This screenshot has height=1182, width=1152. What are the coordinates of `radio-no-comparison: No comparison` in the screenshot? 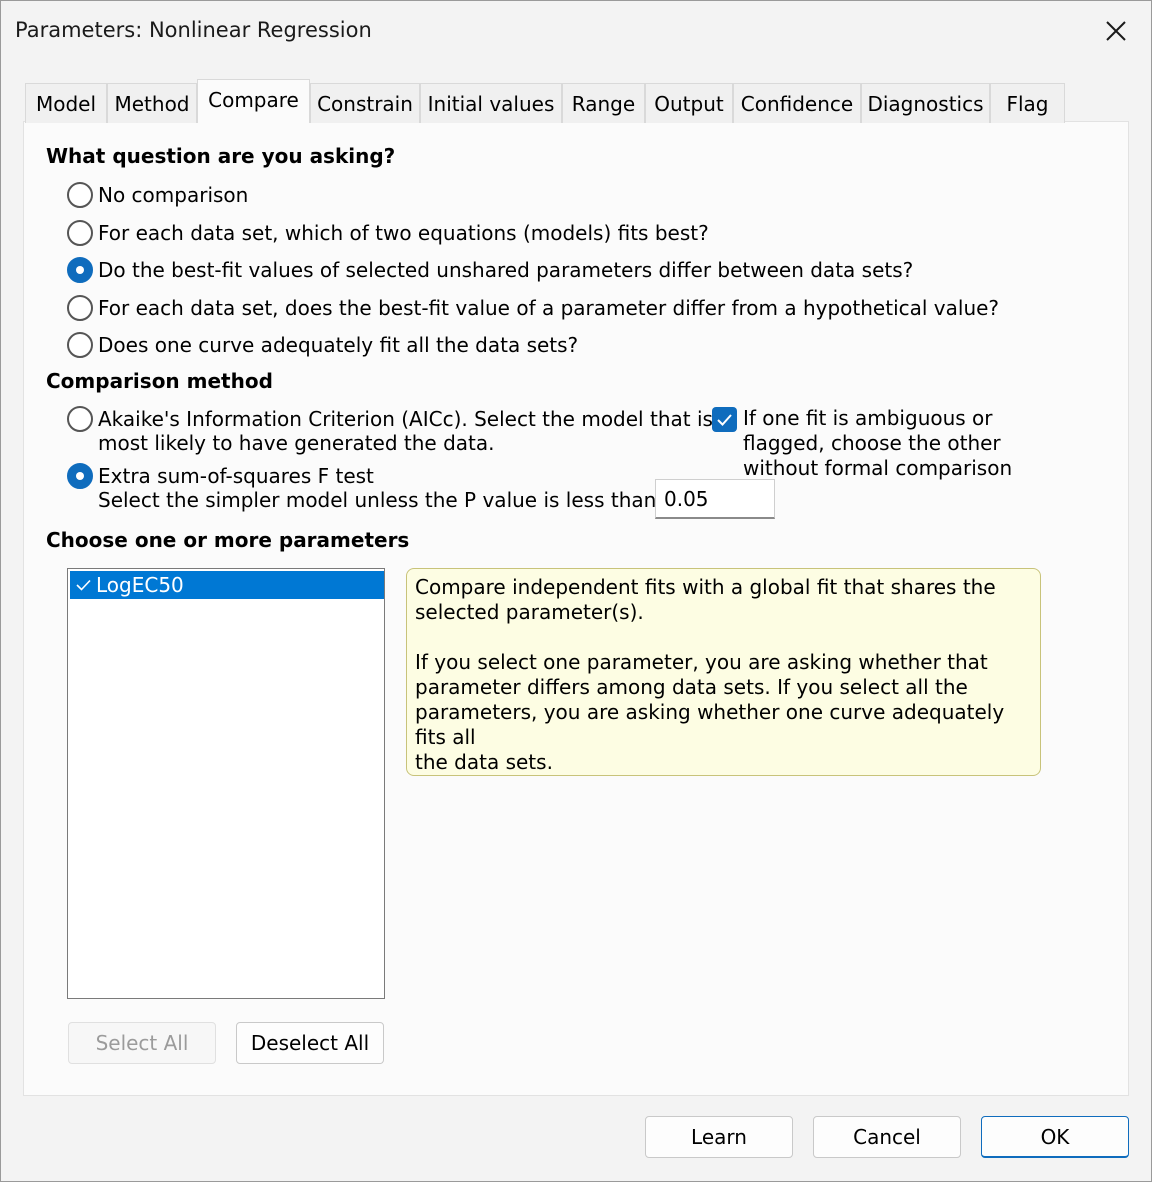 It's located at (157, 195).